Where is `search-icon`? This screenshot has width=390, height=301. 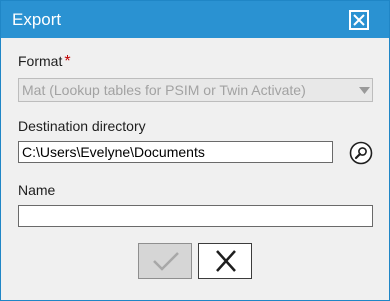 search-icon is located at coordinates (361, 153).